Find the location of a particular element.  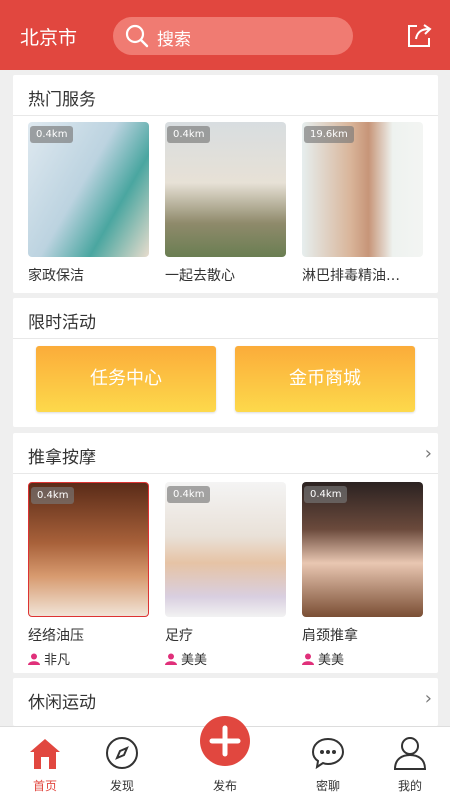

massage-image-oil: 0.4km is located at coordinates (88, 549).